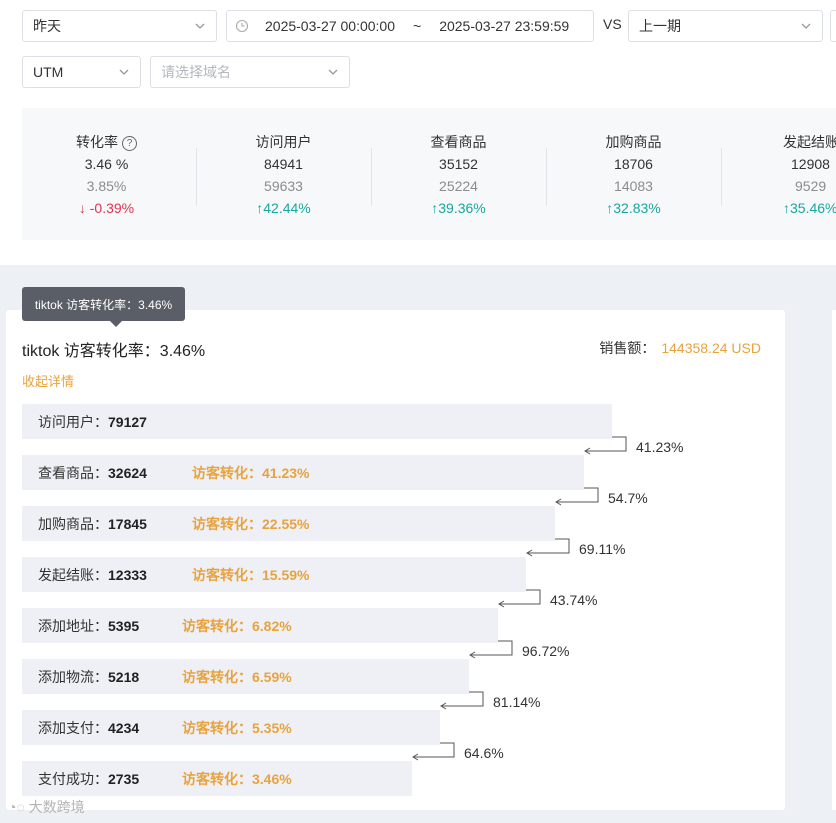 The image size is (836, 823). Describe the element at coordinates (251, 574) in the screenshot. I see `funnel-step-conversion: 访客转化：15.59%` at that location.